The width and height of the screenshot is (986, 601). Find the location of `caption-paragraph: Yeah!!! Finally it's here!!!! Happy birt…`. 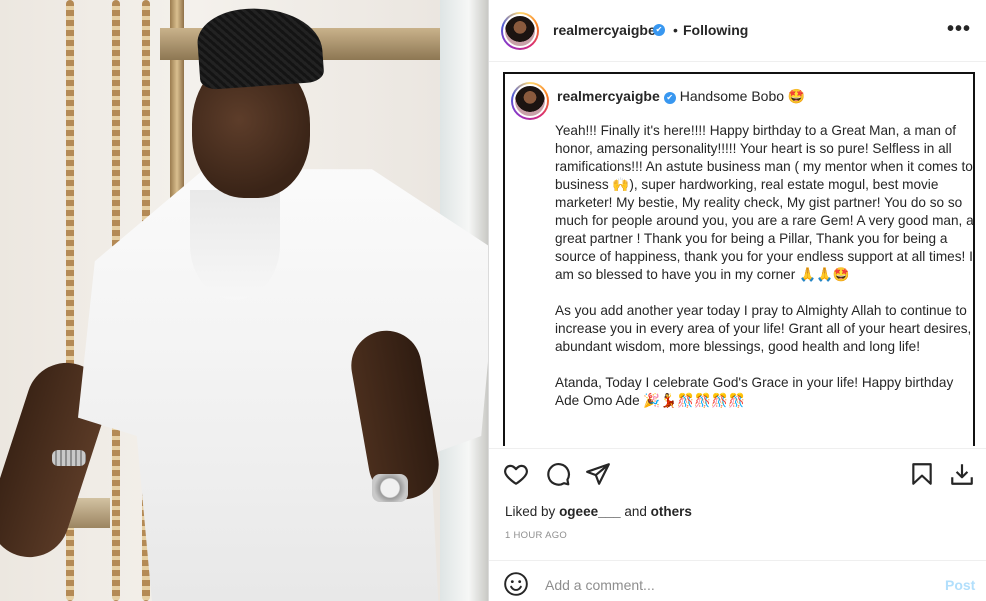

caption-paragraph: Yeah!!! Finally it's here!!!! Happy birt… is located at coordinates (764, 202).